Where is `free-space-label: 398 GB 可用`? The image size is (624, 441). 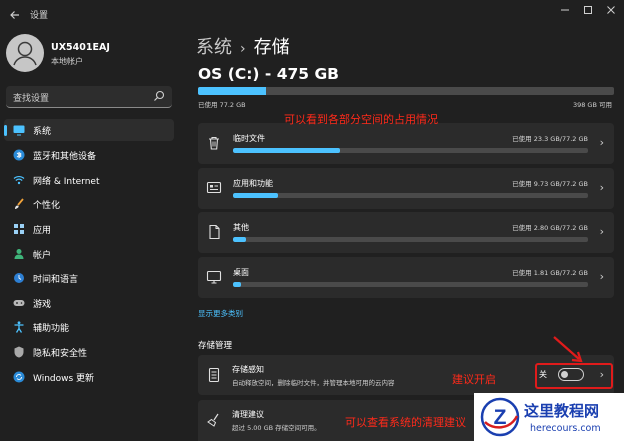
free-space-label: 398 GB 可用 is located at coordinates (592, 105).